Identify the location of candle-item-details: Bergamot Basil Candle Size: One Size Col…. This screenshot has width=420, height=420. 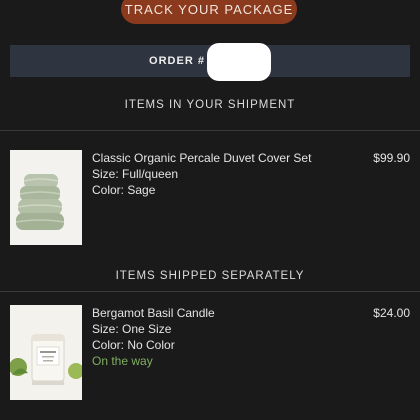
(153, 337).